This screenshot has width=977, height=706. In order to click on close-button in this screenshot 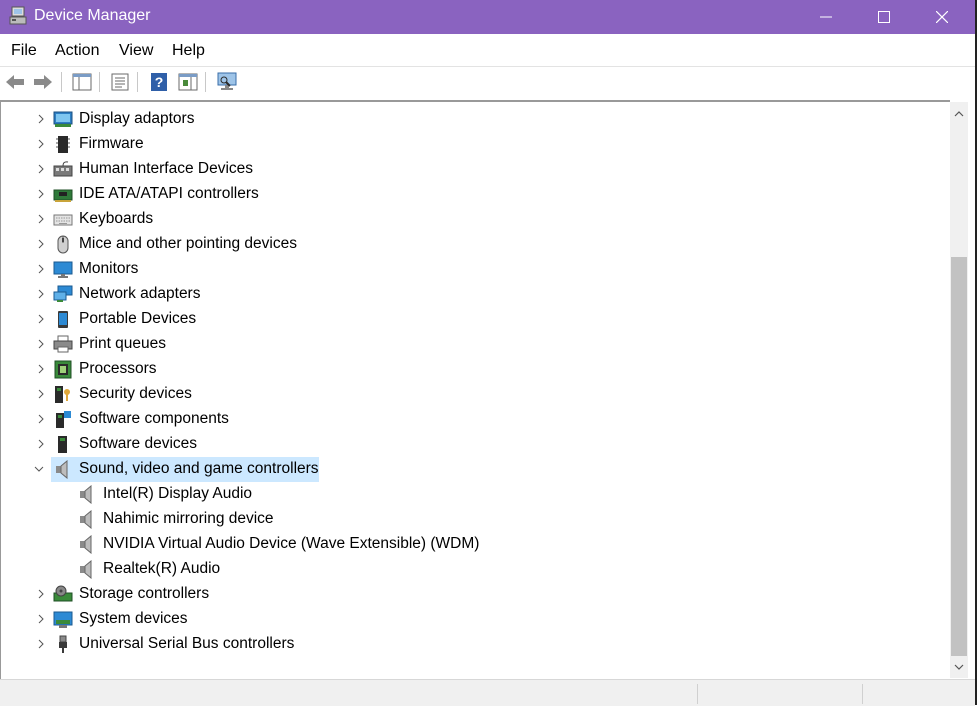, I will do `click(942, 17)`.